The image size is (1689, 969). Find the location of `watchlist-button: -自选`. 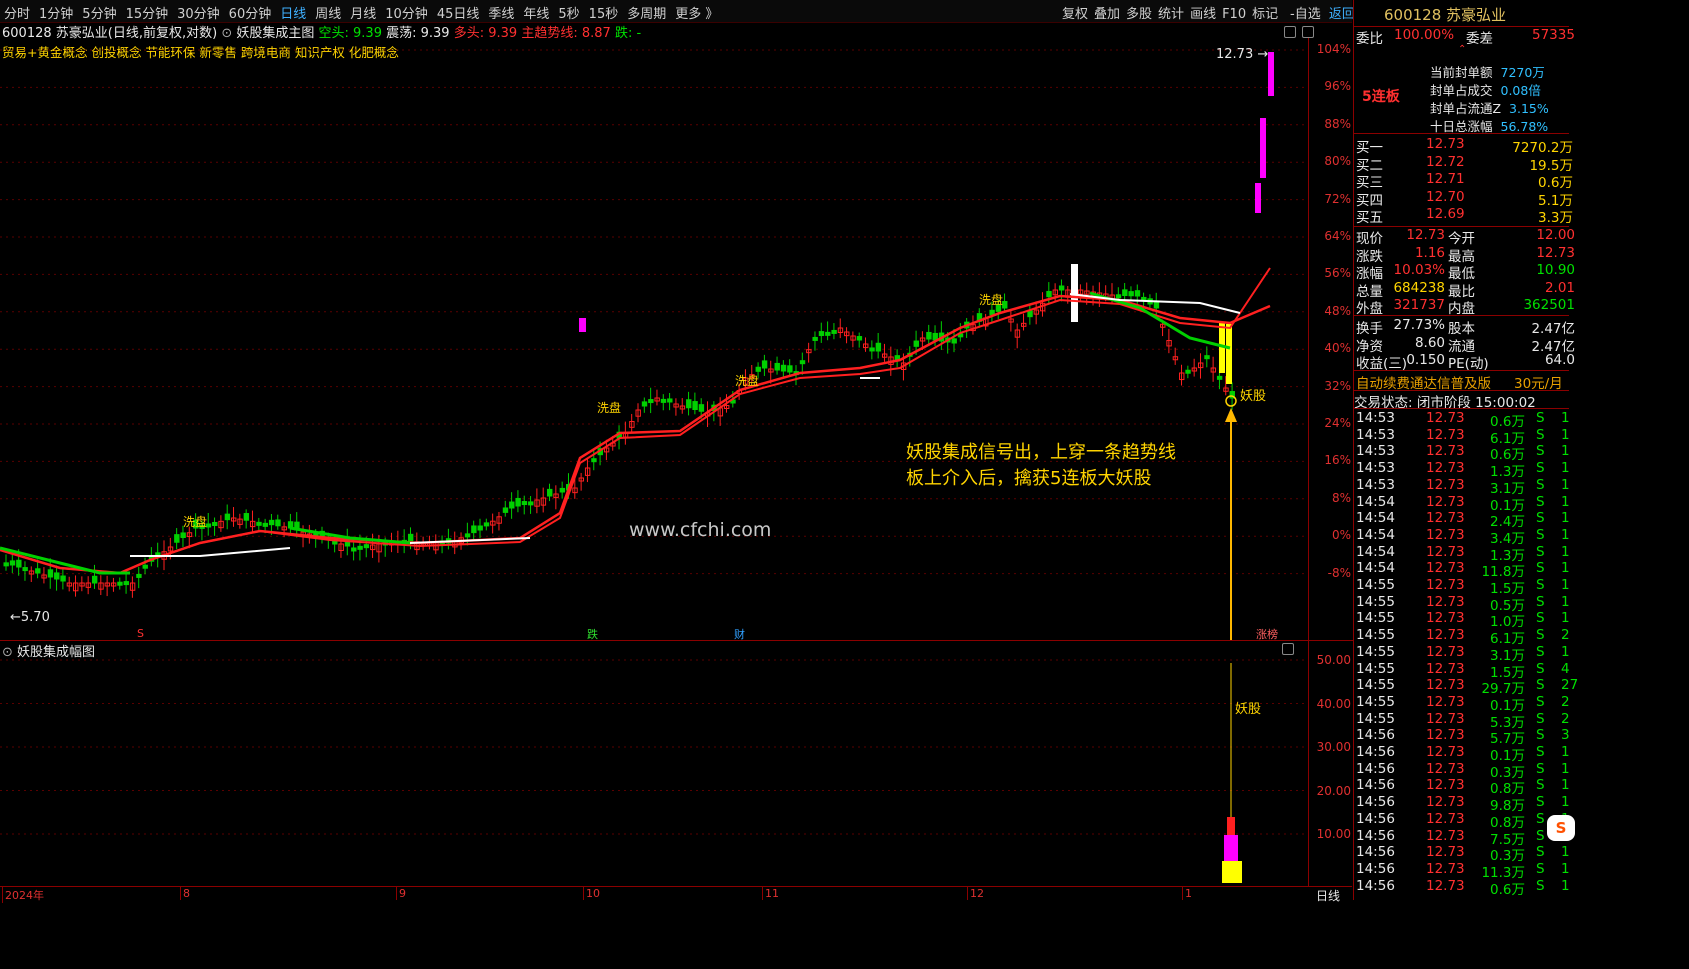

watchlist-button: -自选 is located at coordinates (1305, 14).